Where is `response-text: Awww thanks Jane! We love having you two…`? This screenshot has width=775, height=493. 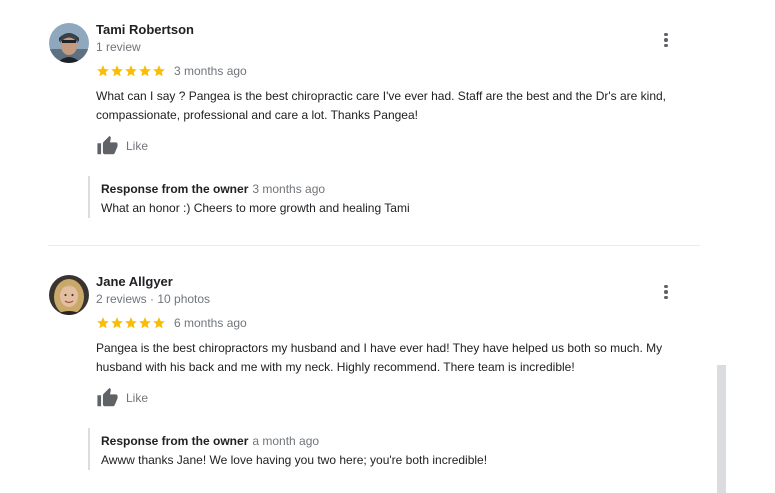
response-text: Awww thanks Jane! We love having you two… is located at coordinates (294, 460).